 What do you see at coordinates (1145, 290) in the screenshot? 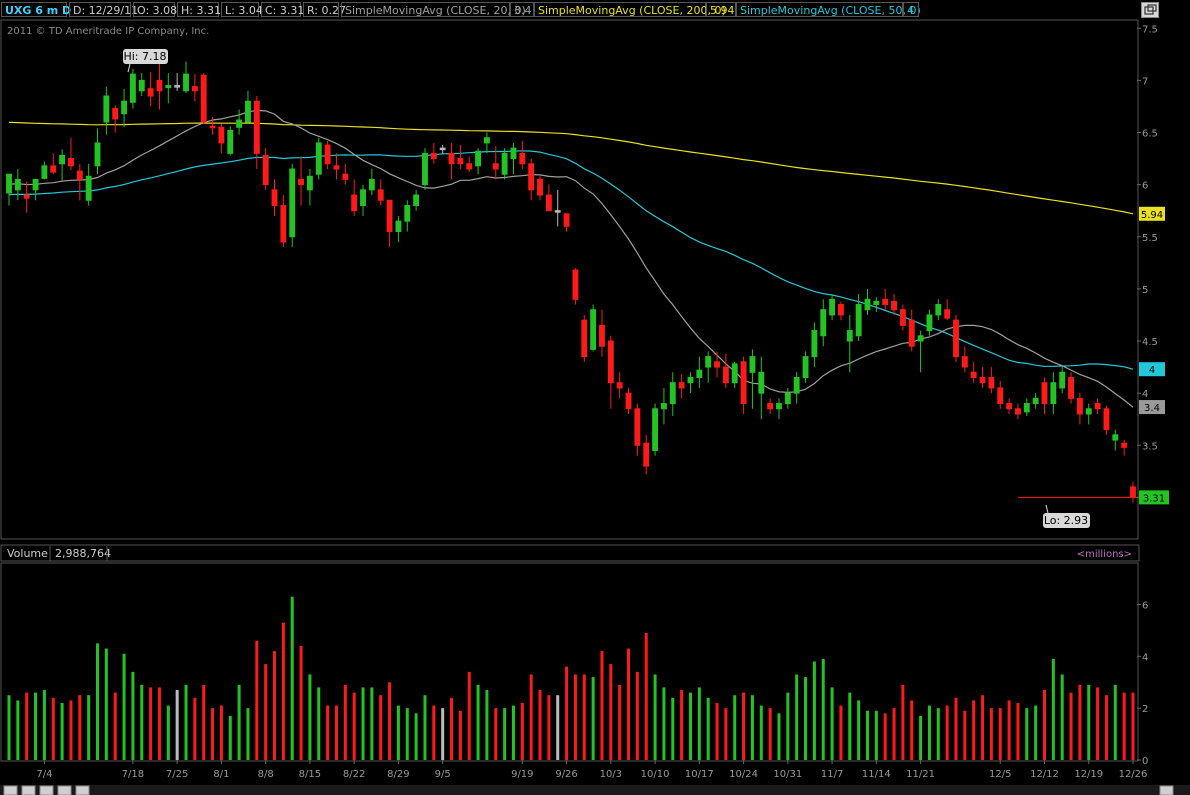
I see `price-tick-label: 5` at bounding box center [1145, 290].